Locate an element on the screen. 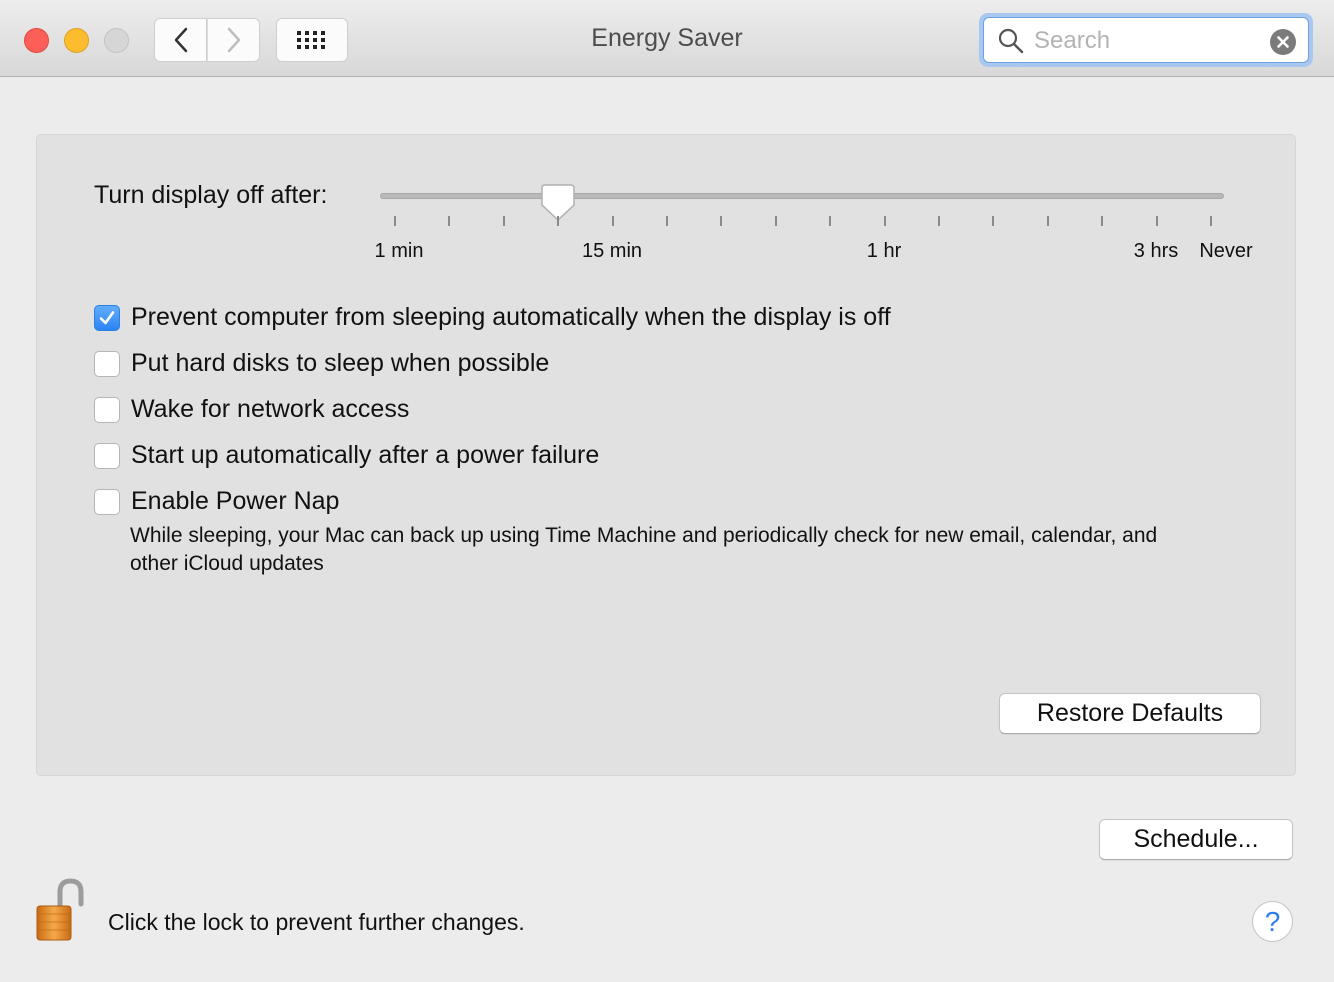  display-sleep-label: Turn display off after: is located at coordinates (211, 195).